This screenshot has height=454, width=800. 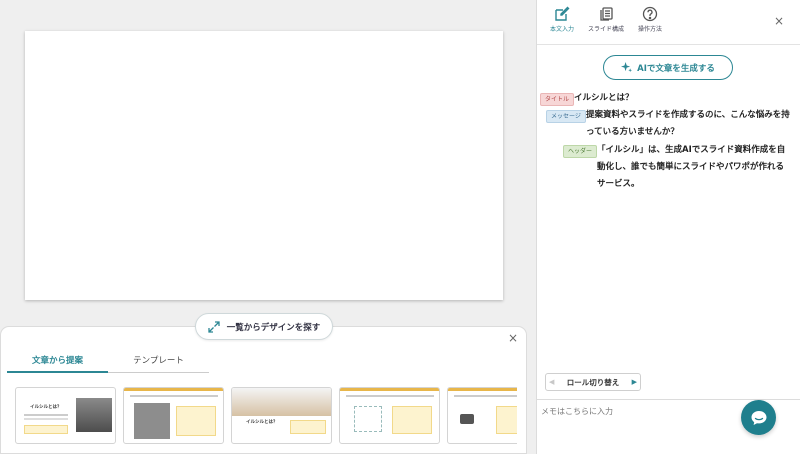 I want to click on role-tag-title: タイトル, so click(x=557, y=99).